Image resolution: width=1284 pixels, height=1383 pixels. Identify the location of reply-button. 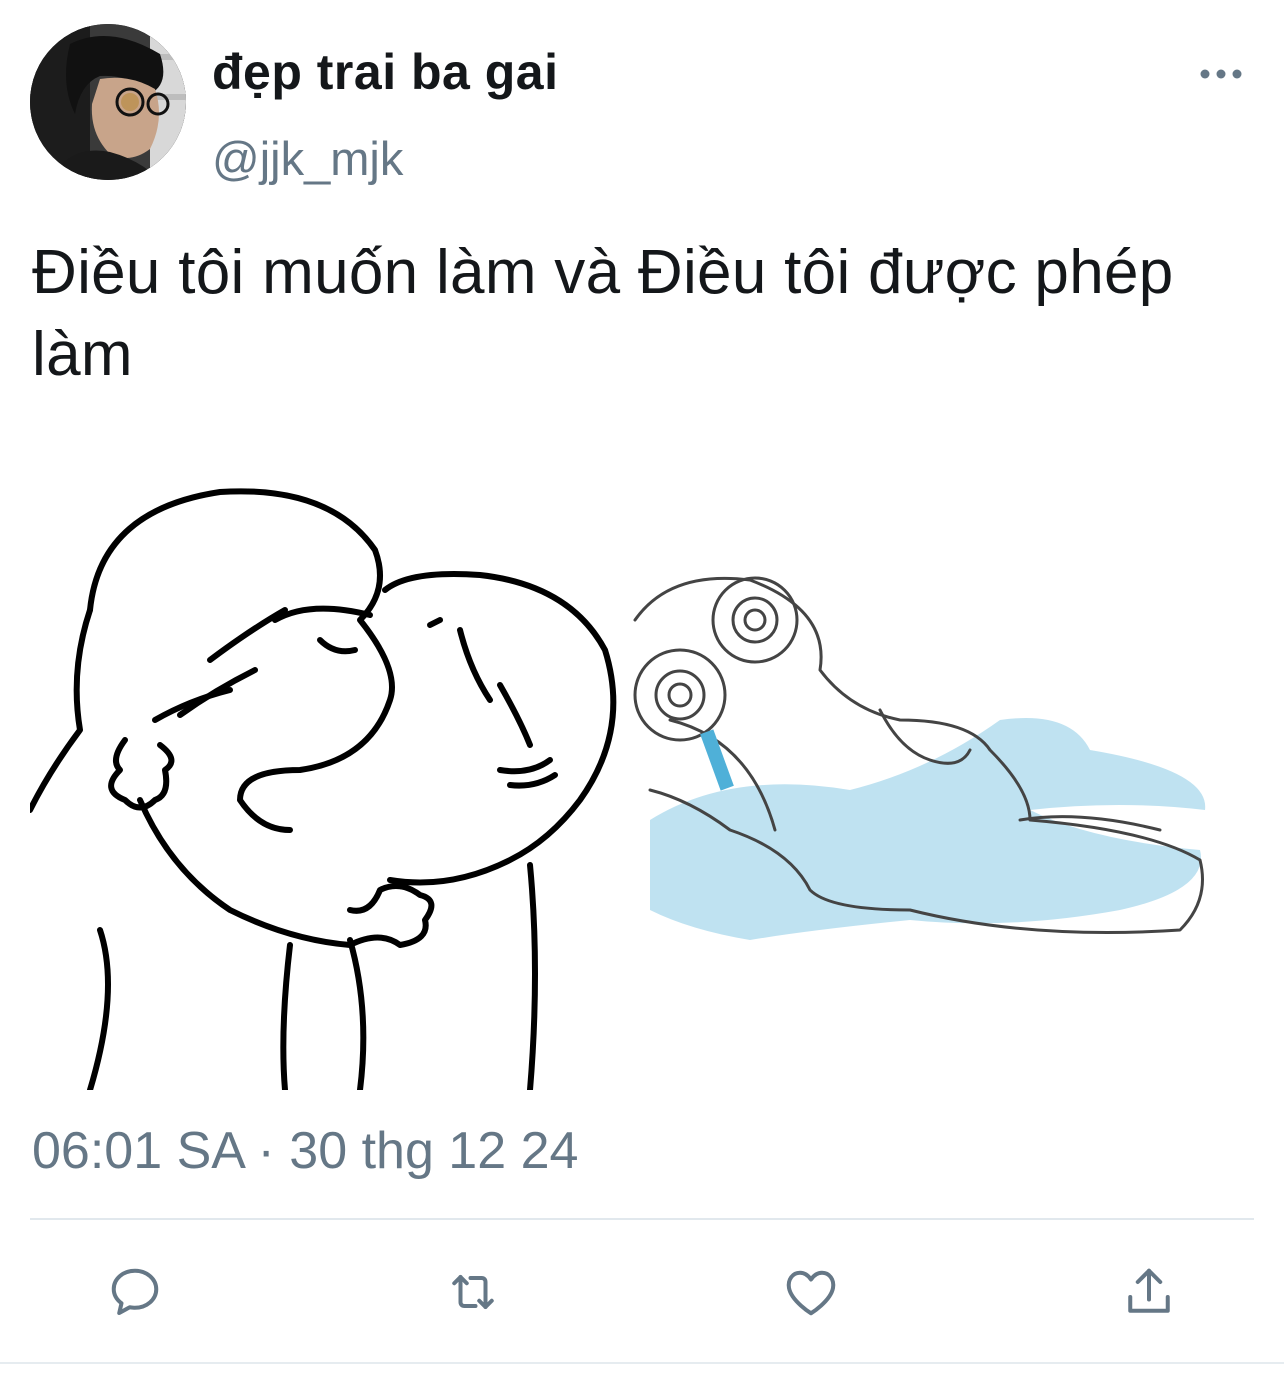
(135, 1292).